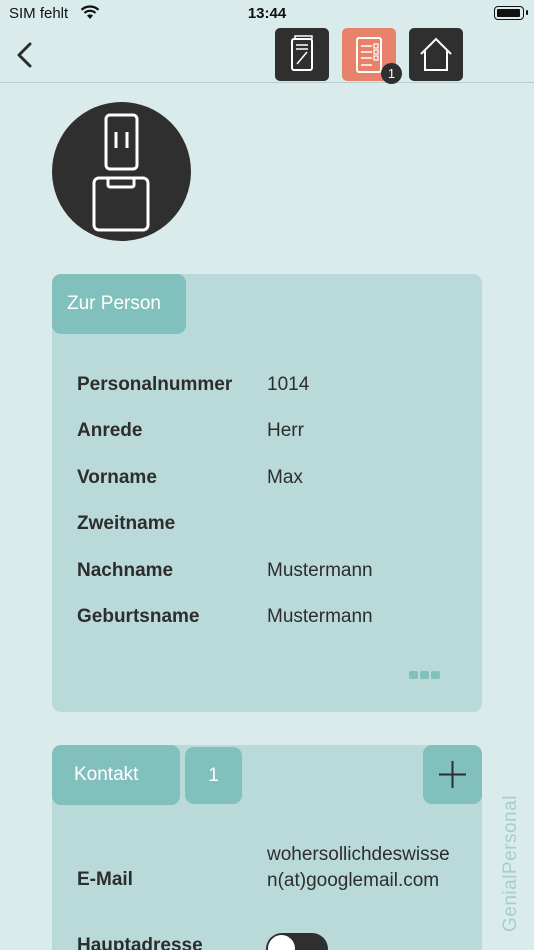  What do you see at coordinates (105, 879) in the screenshot?
I see `email-label: E-Mail` at bounding box center [105, 879].